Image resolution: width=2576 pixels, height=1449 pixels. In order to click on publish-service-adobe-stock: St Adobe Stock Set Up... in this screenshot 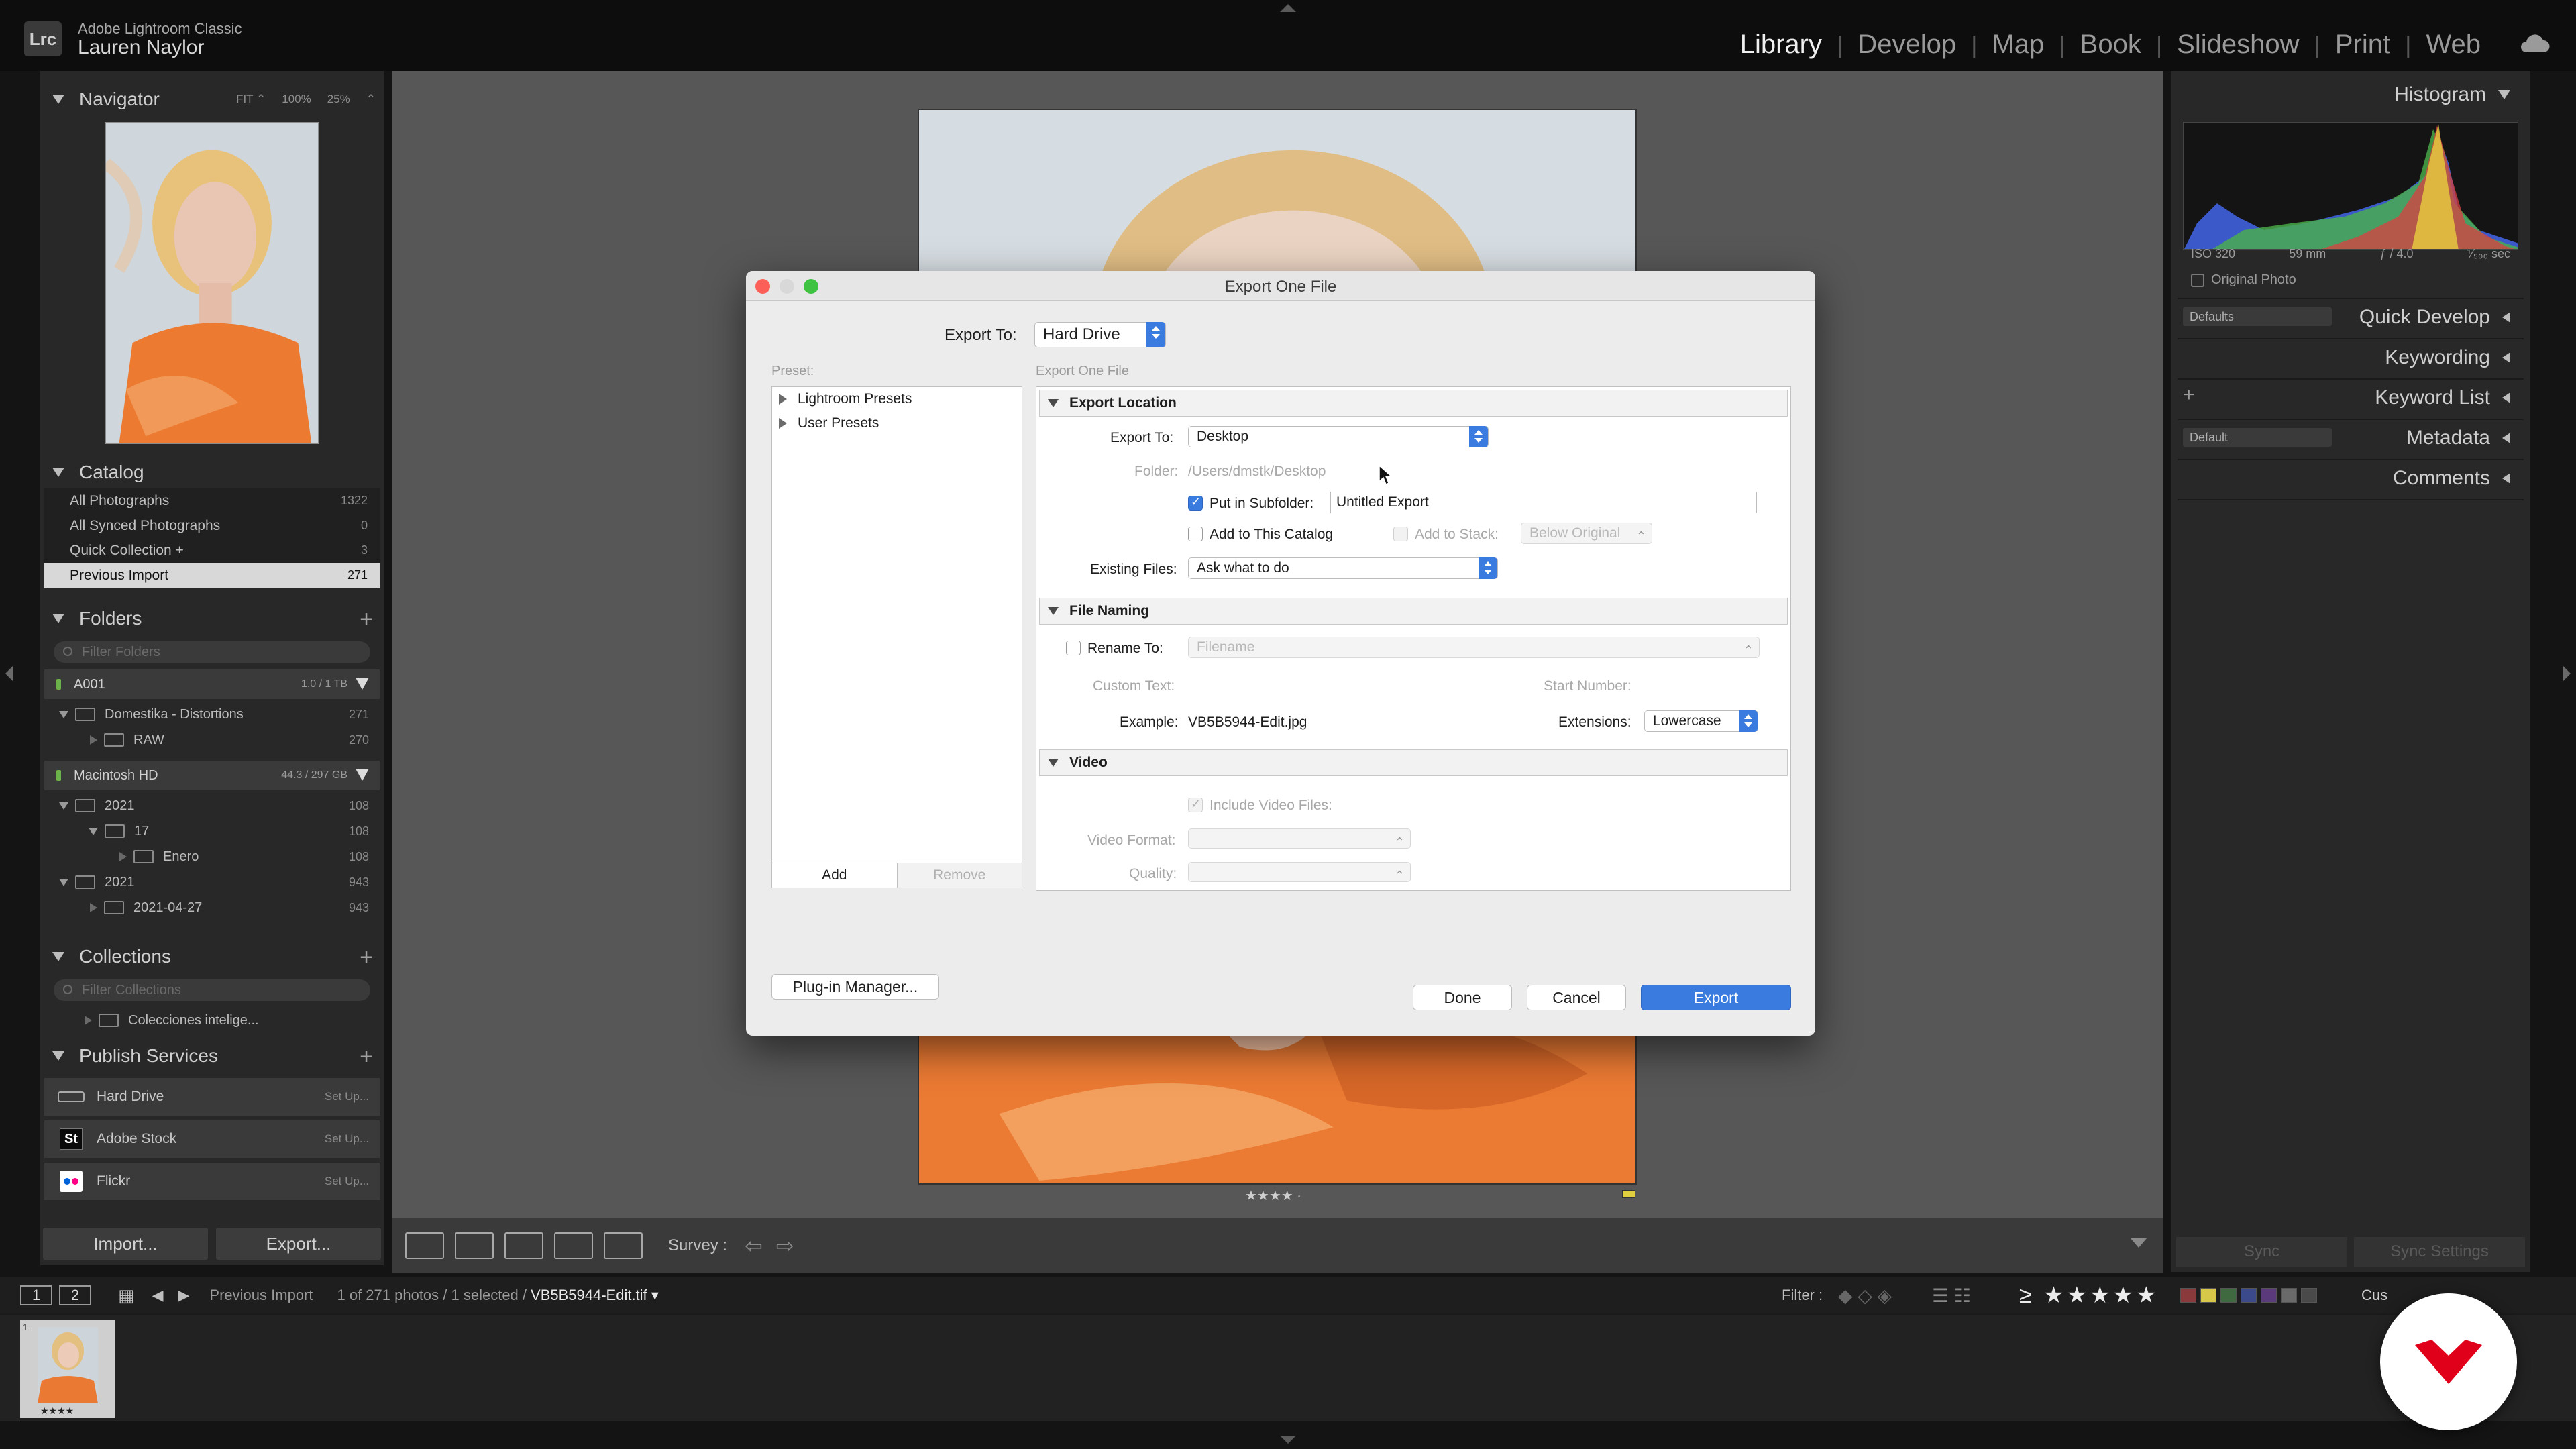, I will do `click(212, 1139)`.